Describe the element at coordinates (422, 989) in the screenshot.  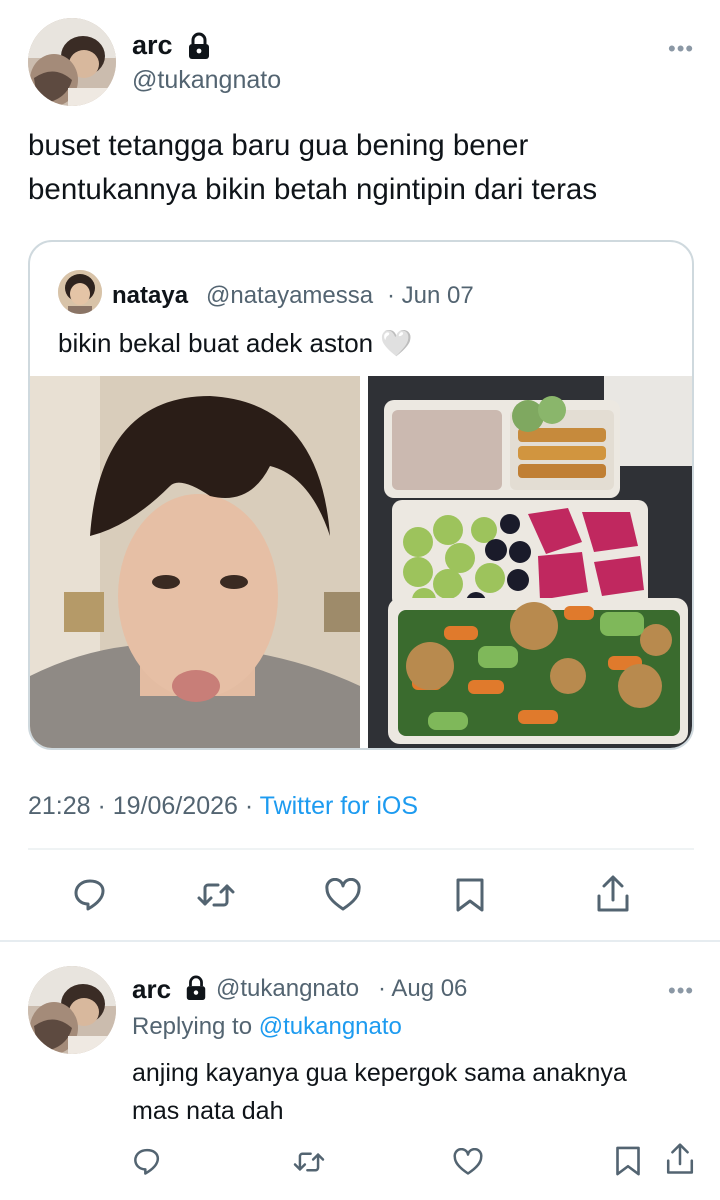
I see `reply-tweet-date: · Aug 06` at that location.